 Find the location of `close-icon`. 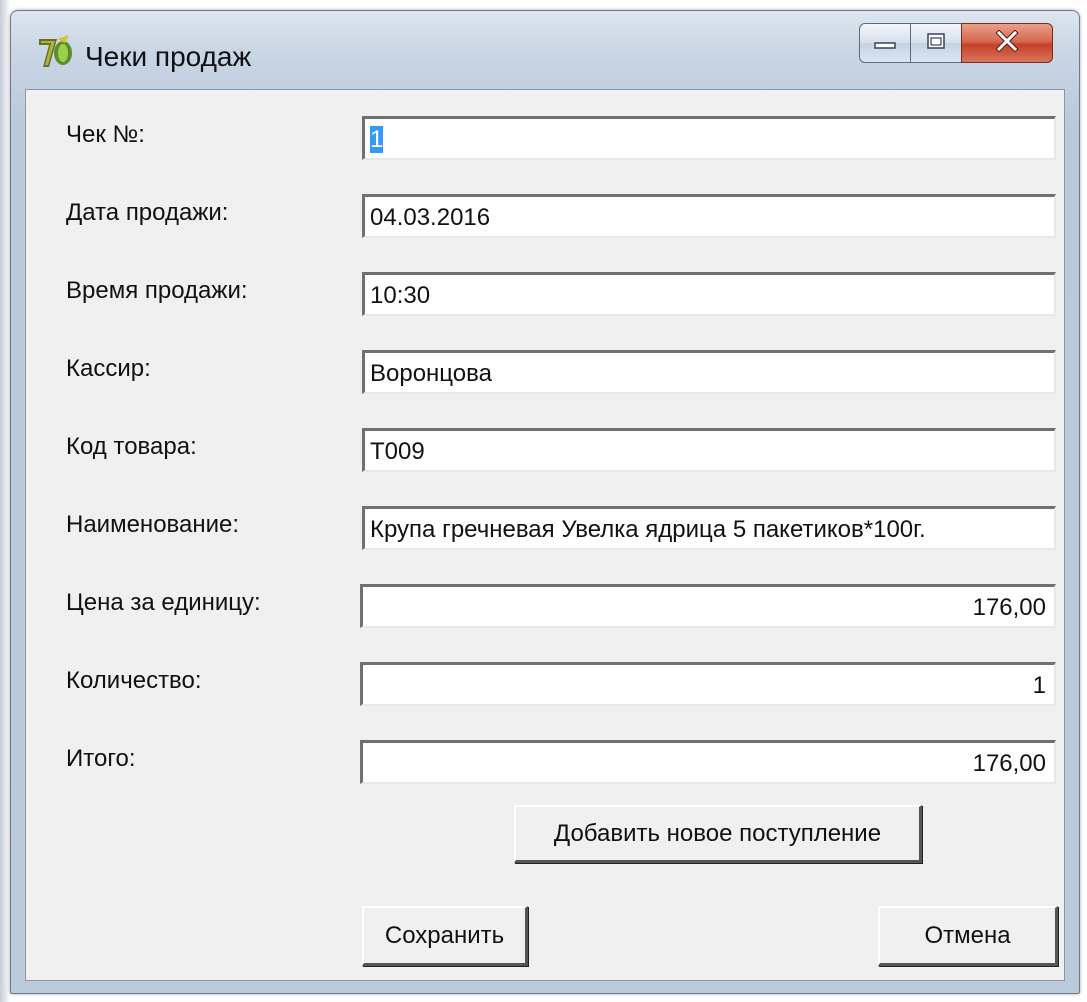

close-icon is located at coordinates (1007, 42).